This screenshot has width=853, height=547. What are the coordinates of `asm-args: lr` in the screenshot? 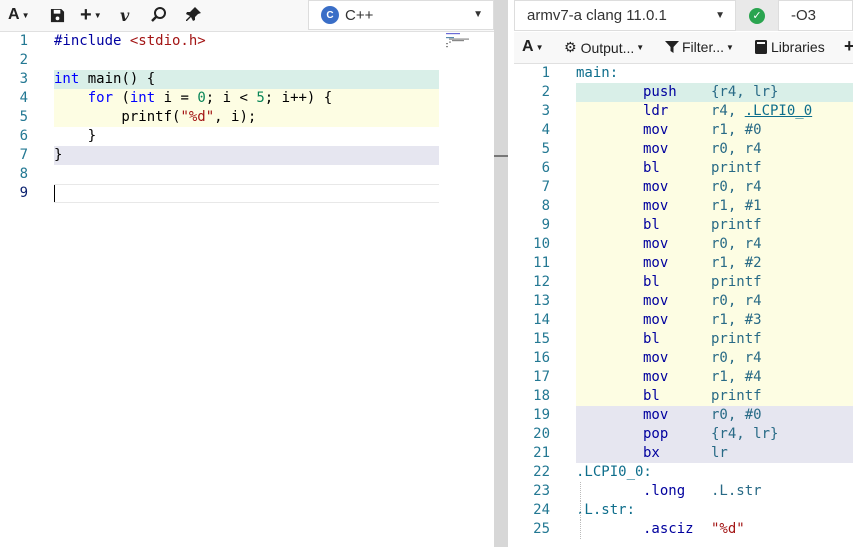 It's located at (719, 453).